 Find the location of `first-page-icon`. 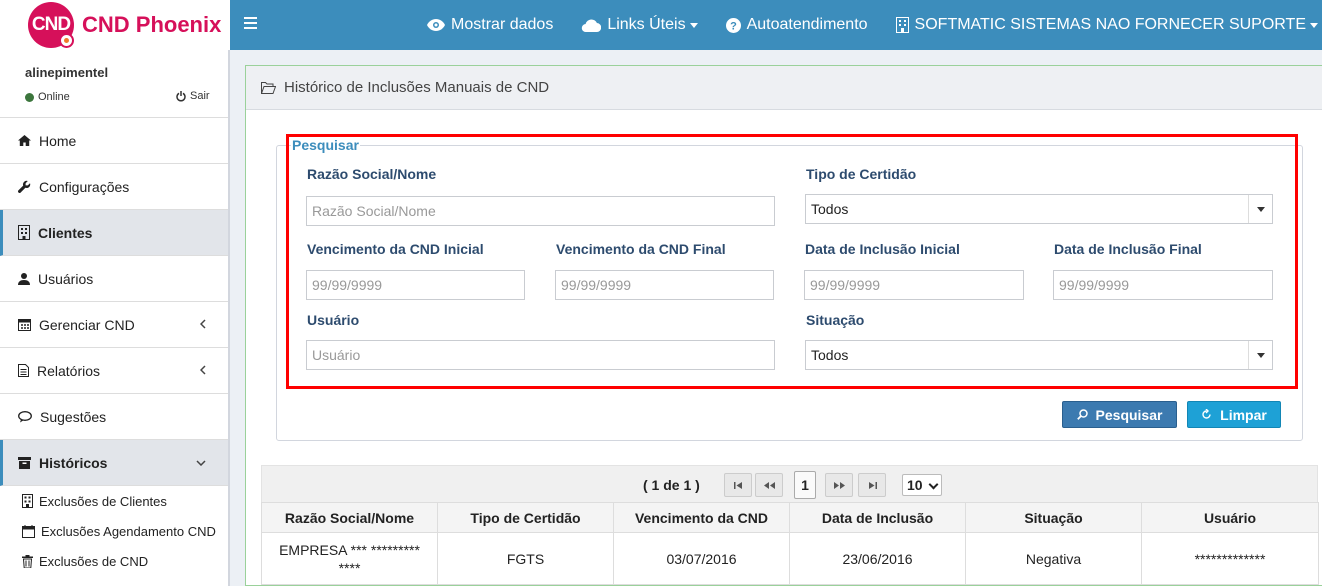

first-page-icon is located at coordinates (737, 485).